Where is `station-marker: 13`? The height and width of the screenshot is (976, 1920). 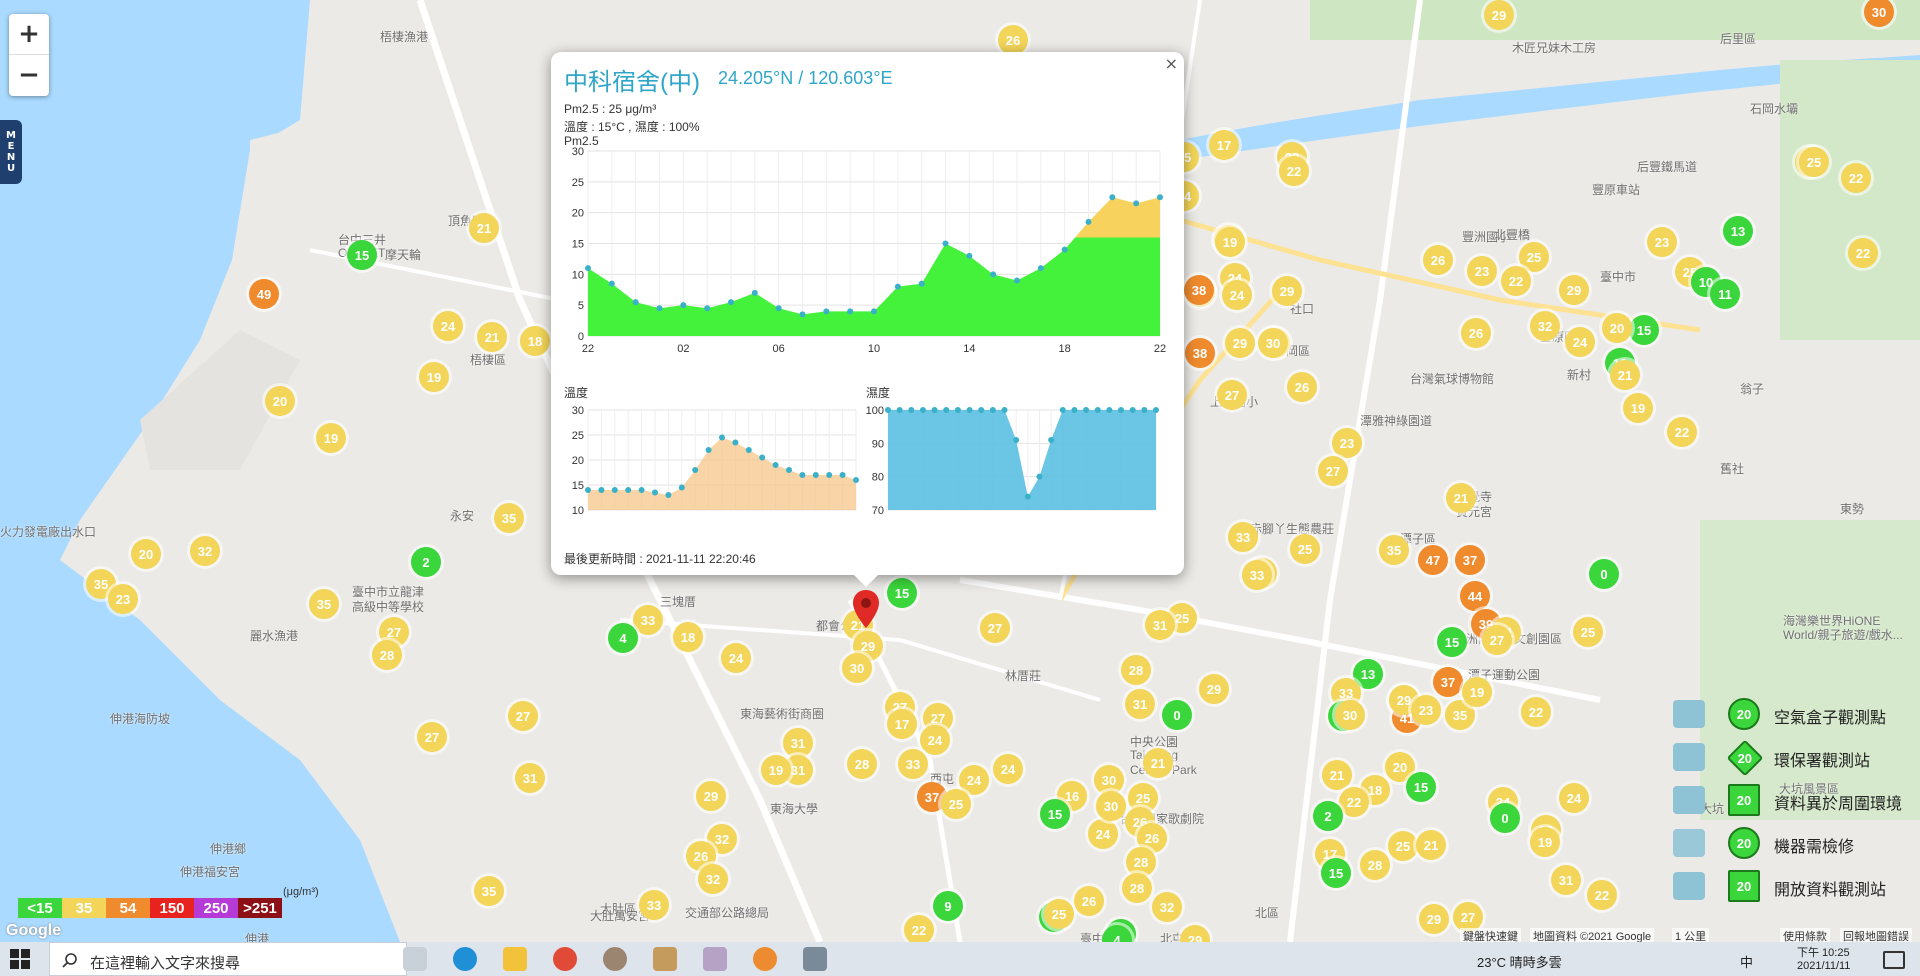
station-marker: 13 is located at coordinates (1738, 231).